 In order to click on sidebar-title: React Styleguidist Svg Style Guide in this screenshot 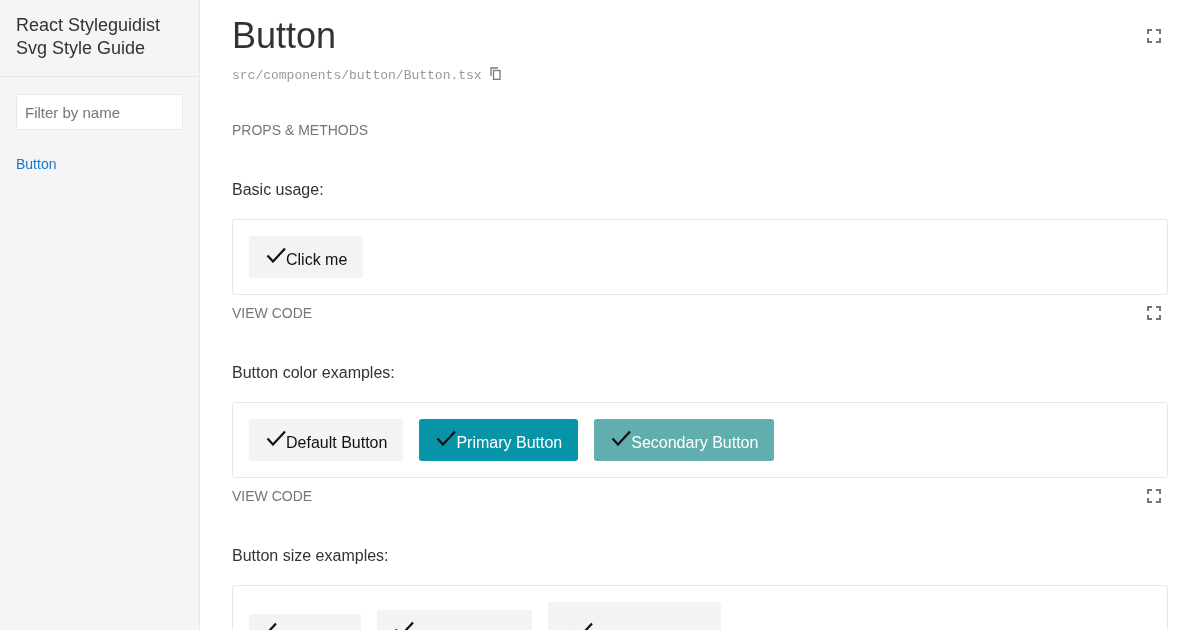, I will do `click(89, 37)`.